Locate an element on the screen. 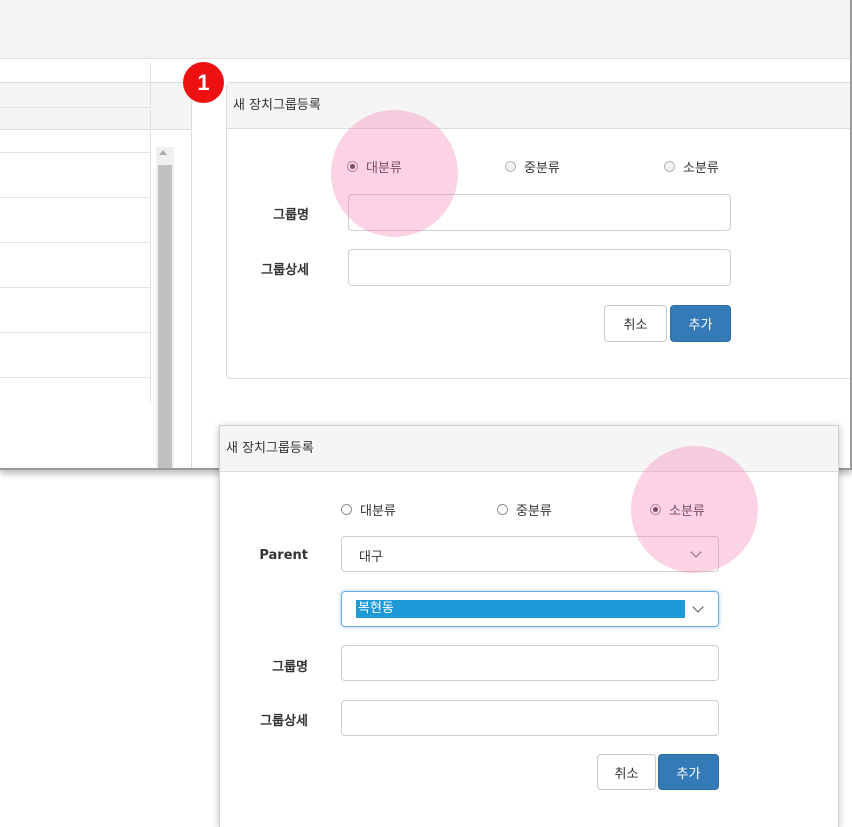 This screenshot has width=852, height=827. step-number-badge: 1 is located at coordinates (203, 82).